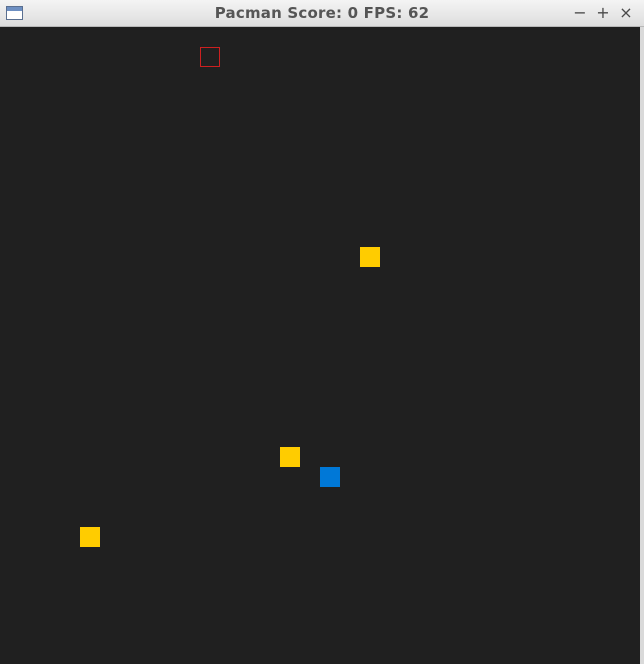 The width and height of the screenshot is (644, 664). I want to click on title-bar: Pacman Score: 0 FPS: 62 − + ×, so click(322, 13).